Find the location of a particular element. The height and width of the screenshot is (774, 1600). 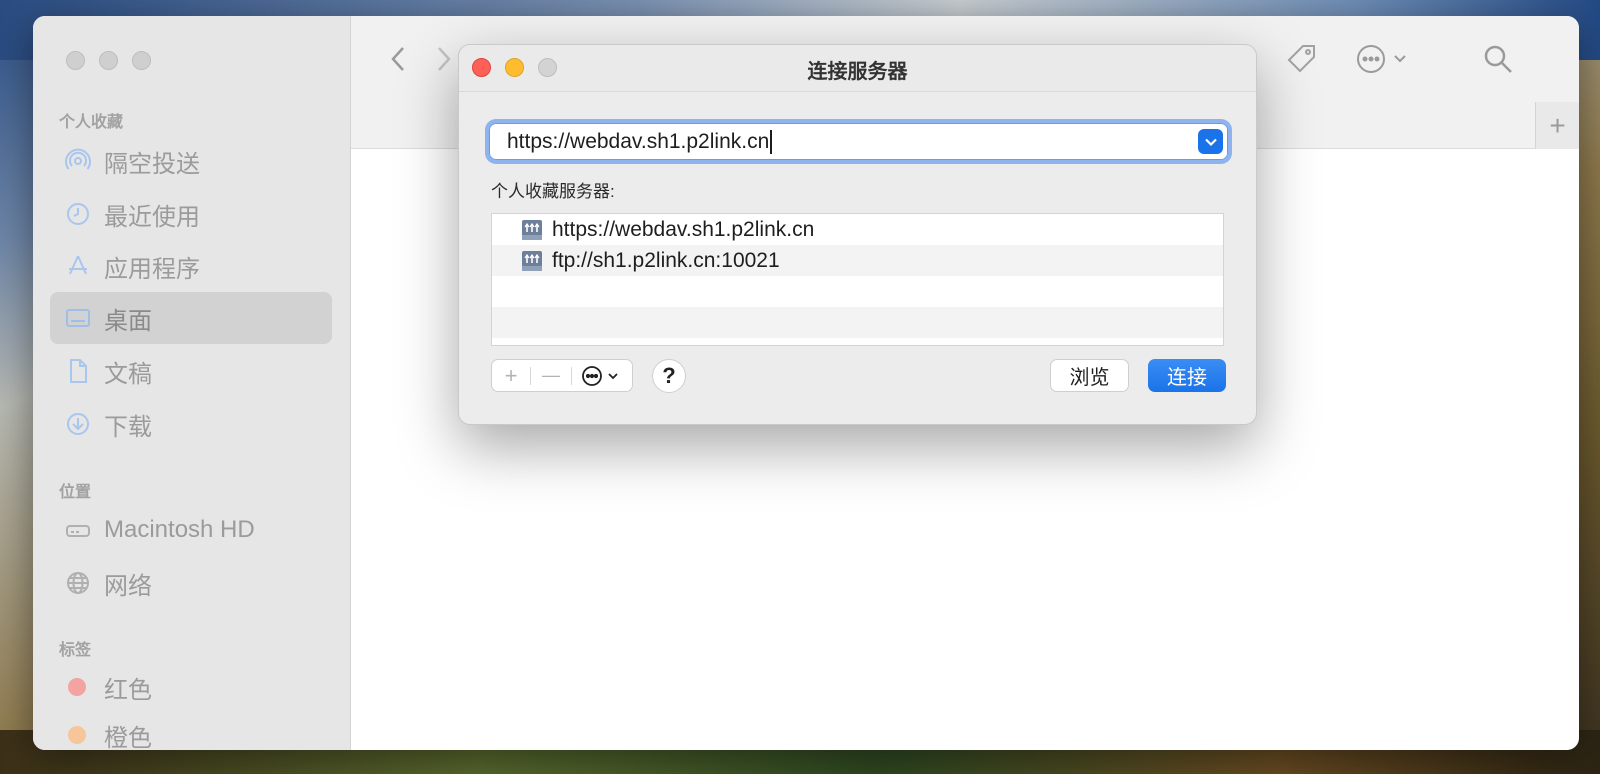

orange-tag-dot is located at coordinates (77, 735).